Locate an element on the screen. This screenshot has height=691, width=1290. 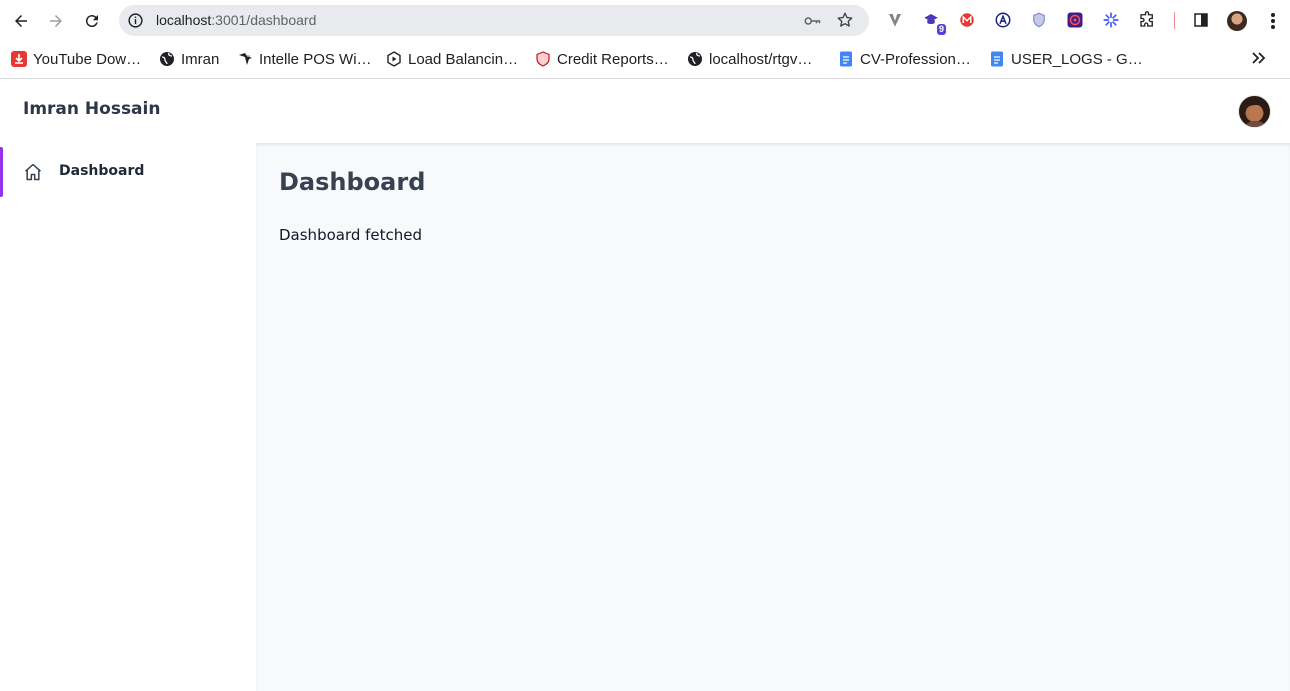
forward-button is located at coordinates (56, 21).